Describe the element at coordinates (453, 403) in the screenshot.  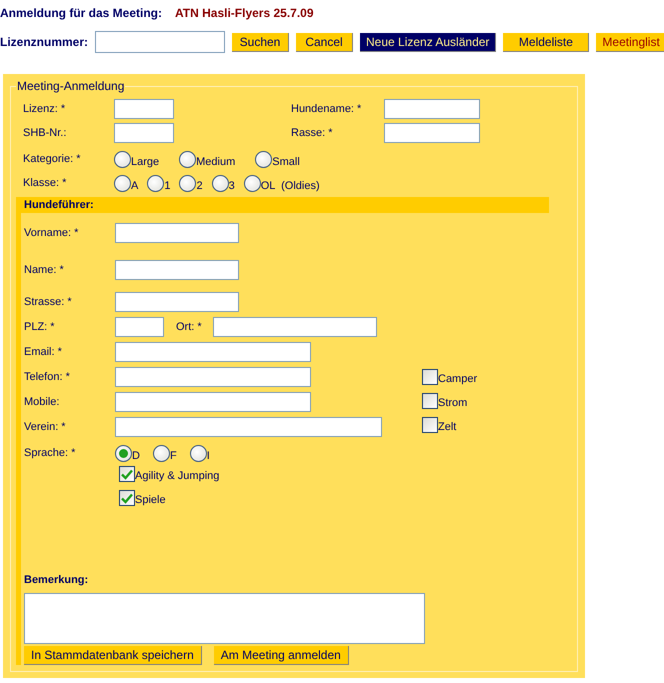
I see `option-label: Strom` at that location.